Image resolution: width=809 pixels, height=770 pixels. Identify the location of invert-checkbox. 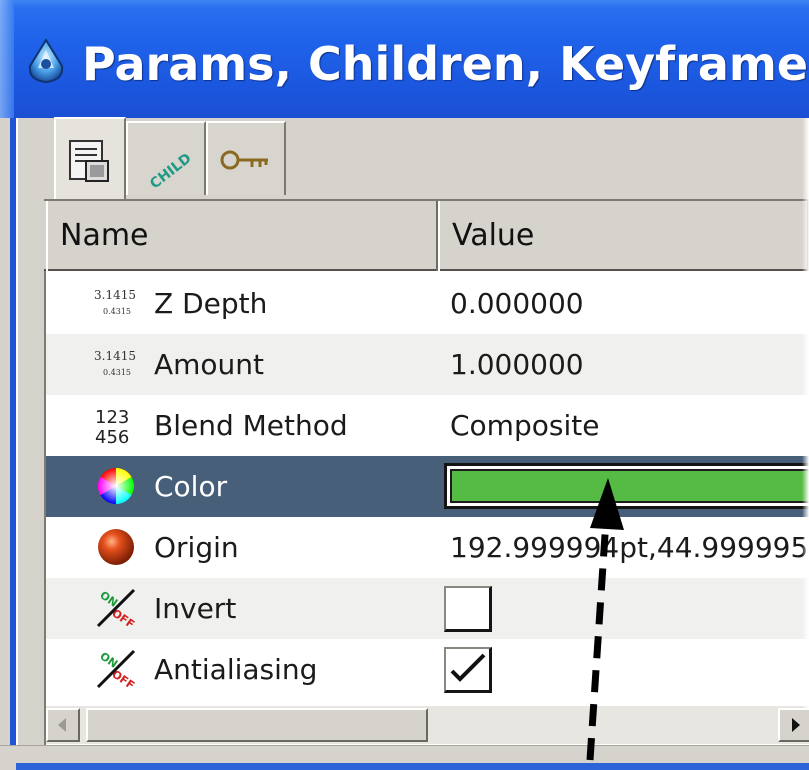
(468, 609).